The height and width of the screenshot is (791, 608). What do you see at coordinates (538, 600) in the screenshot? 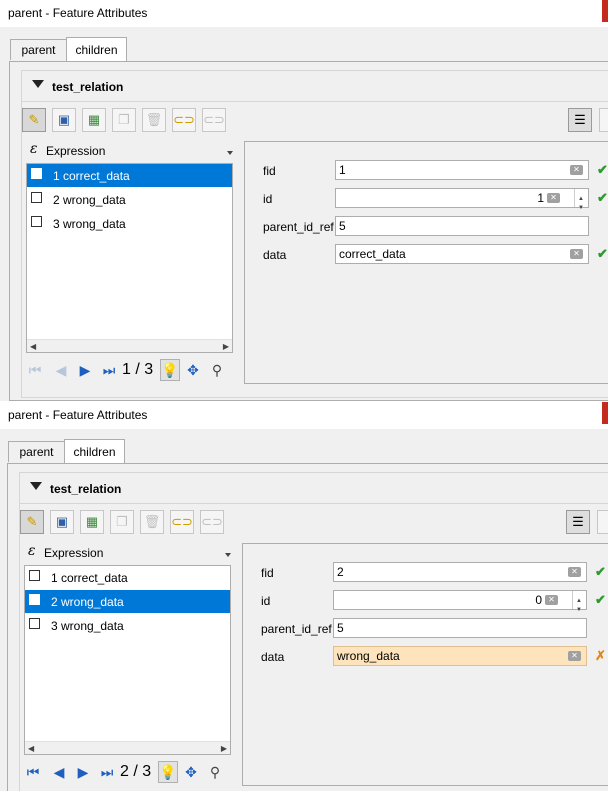
I see `id-value: 0` at bounding box center [538, 600].